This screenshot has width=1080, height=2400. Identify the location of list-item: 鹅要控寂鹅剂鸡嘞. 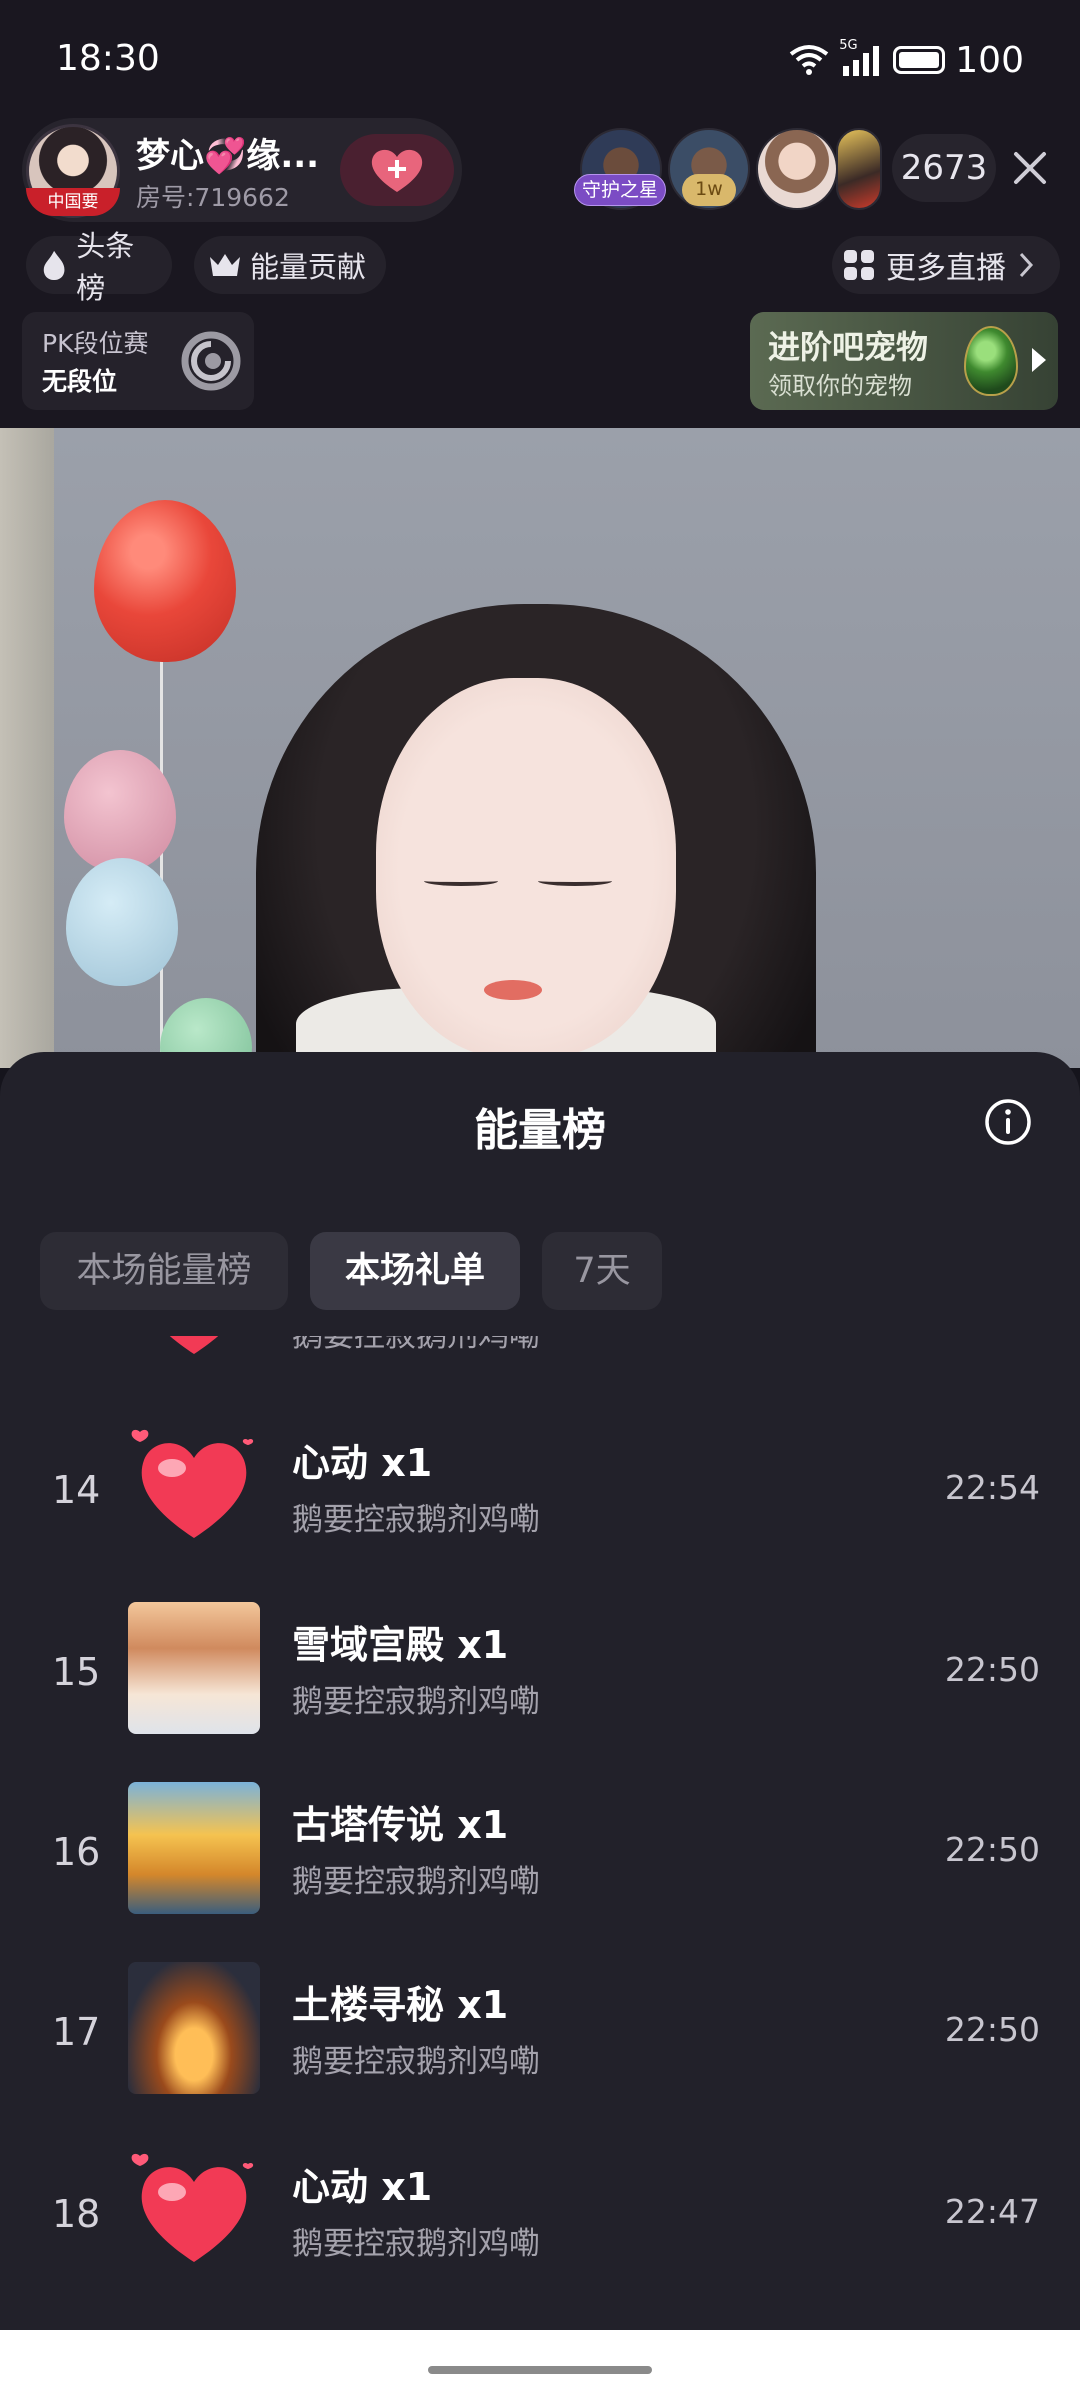
(540, 1372).